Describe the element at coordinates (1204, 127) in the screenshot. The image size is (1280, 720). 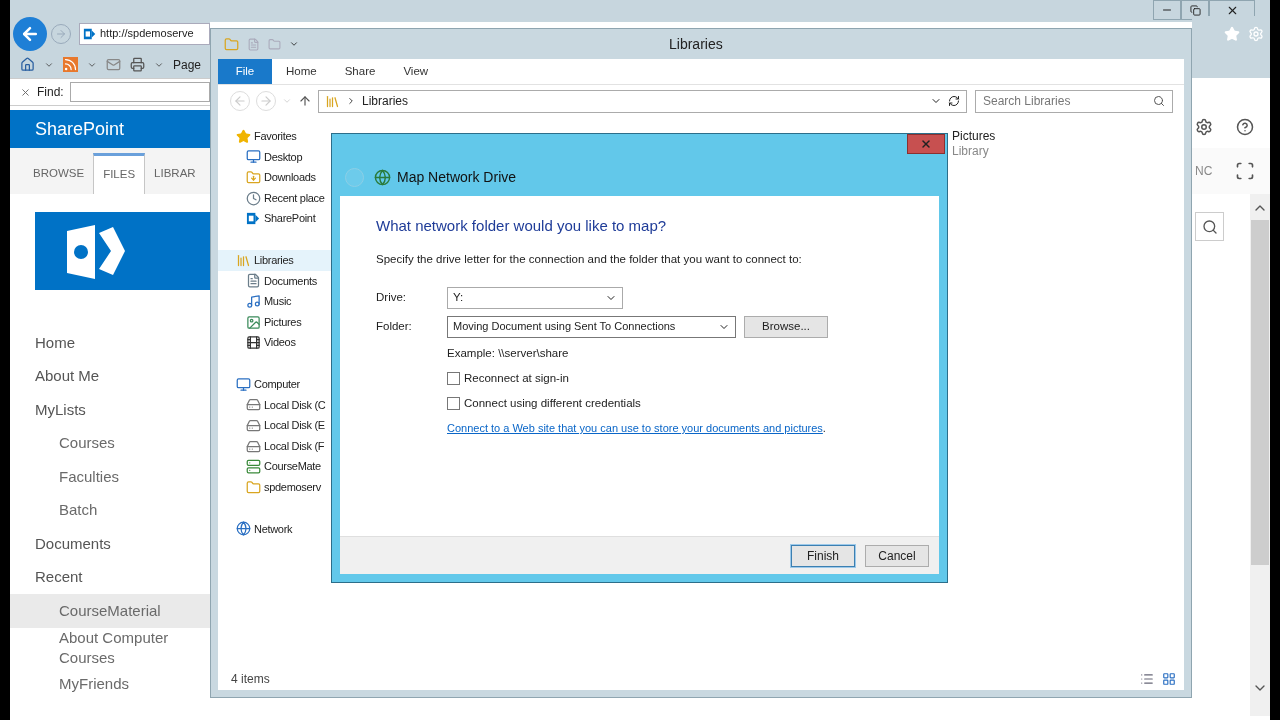
I see `settings-icon` at that location.